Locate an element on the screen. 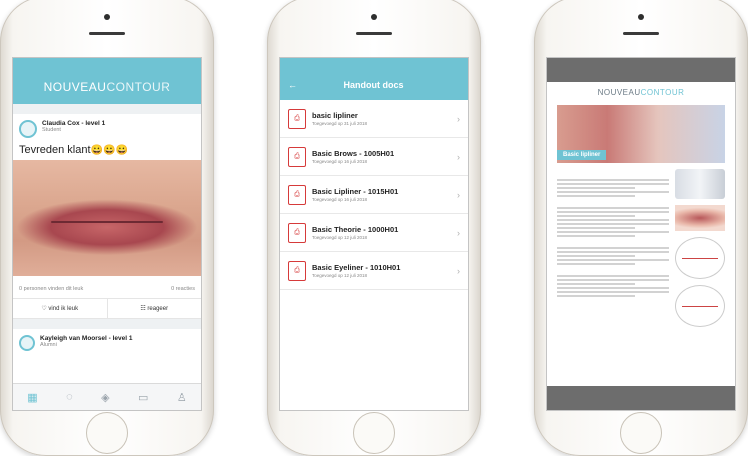 The width and height of the screenshot is (748, 456). viewer-footer is located at coordinates (641, 398).